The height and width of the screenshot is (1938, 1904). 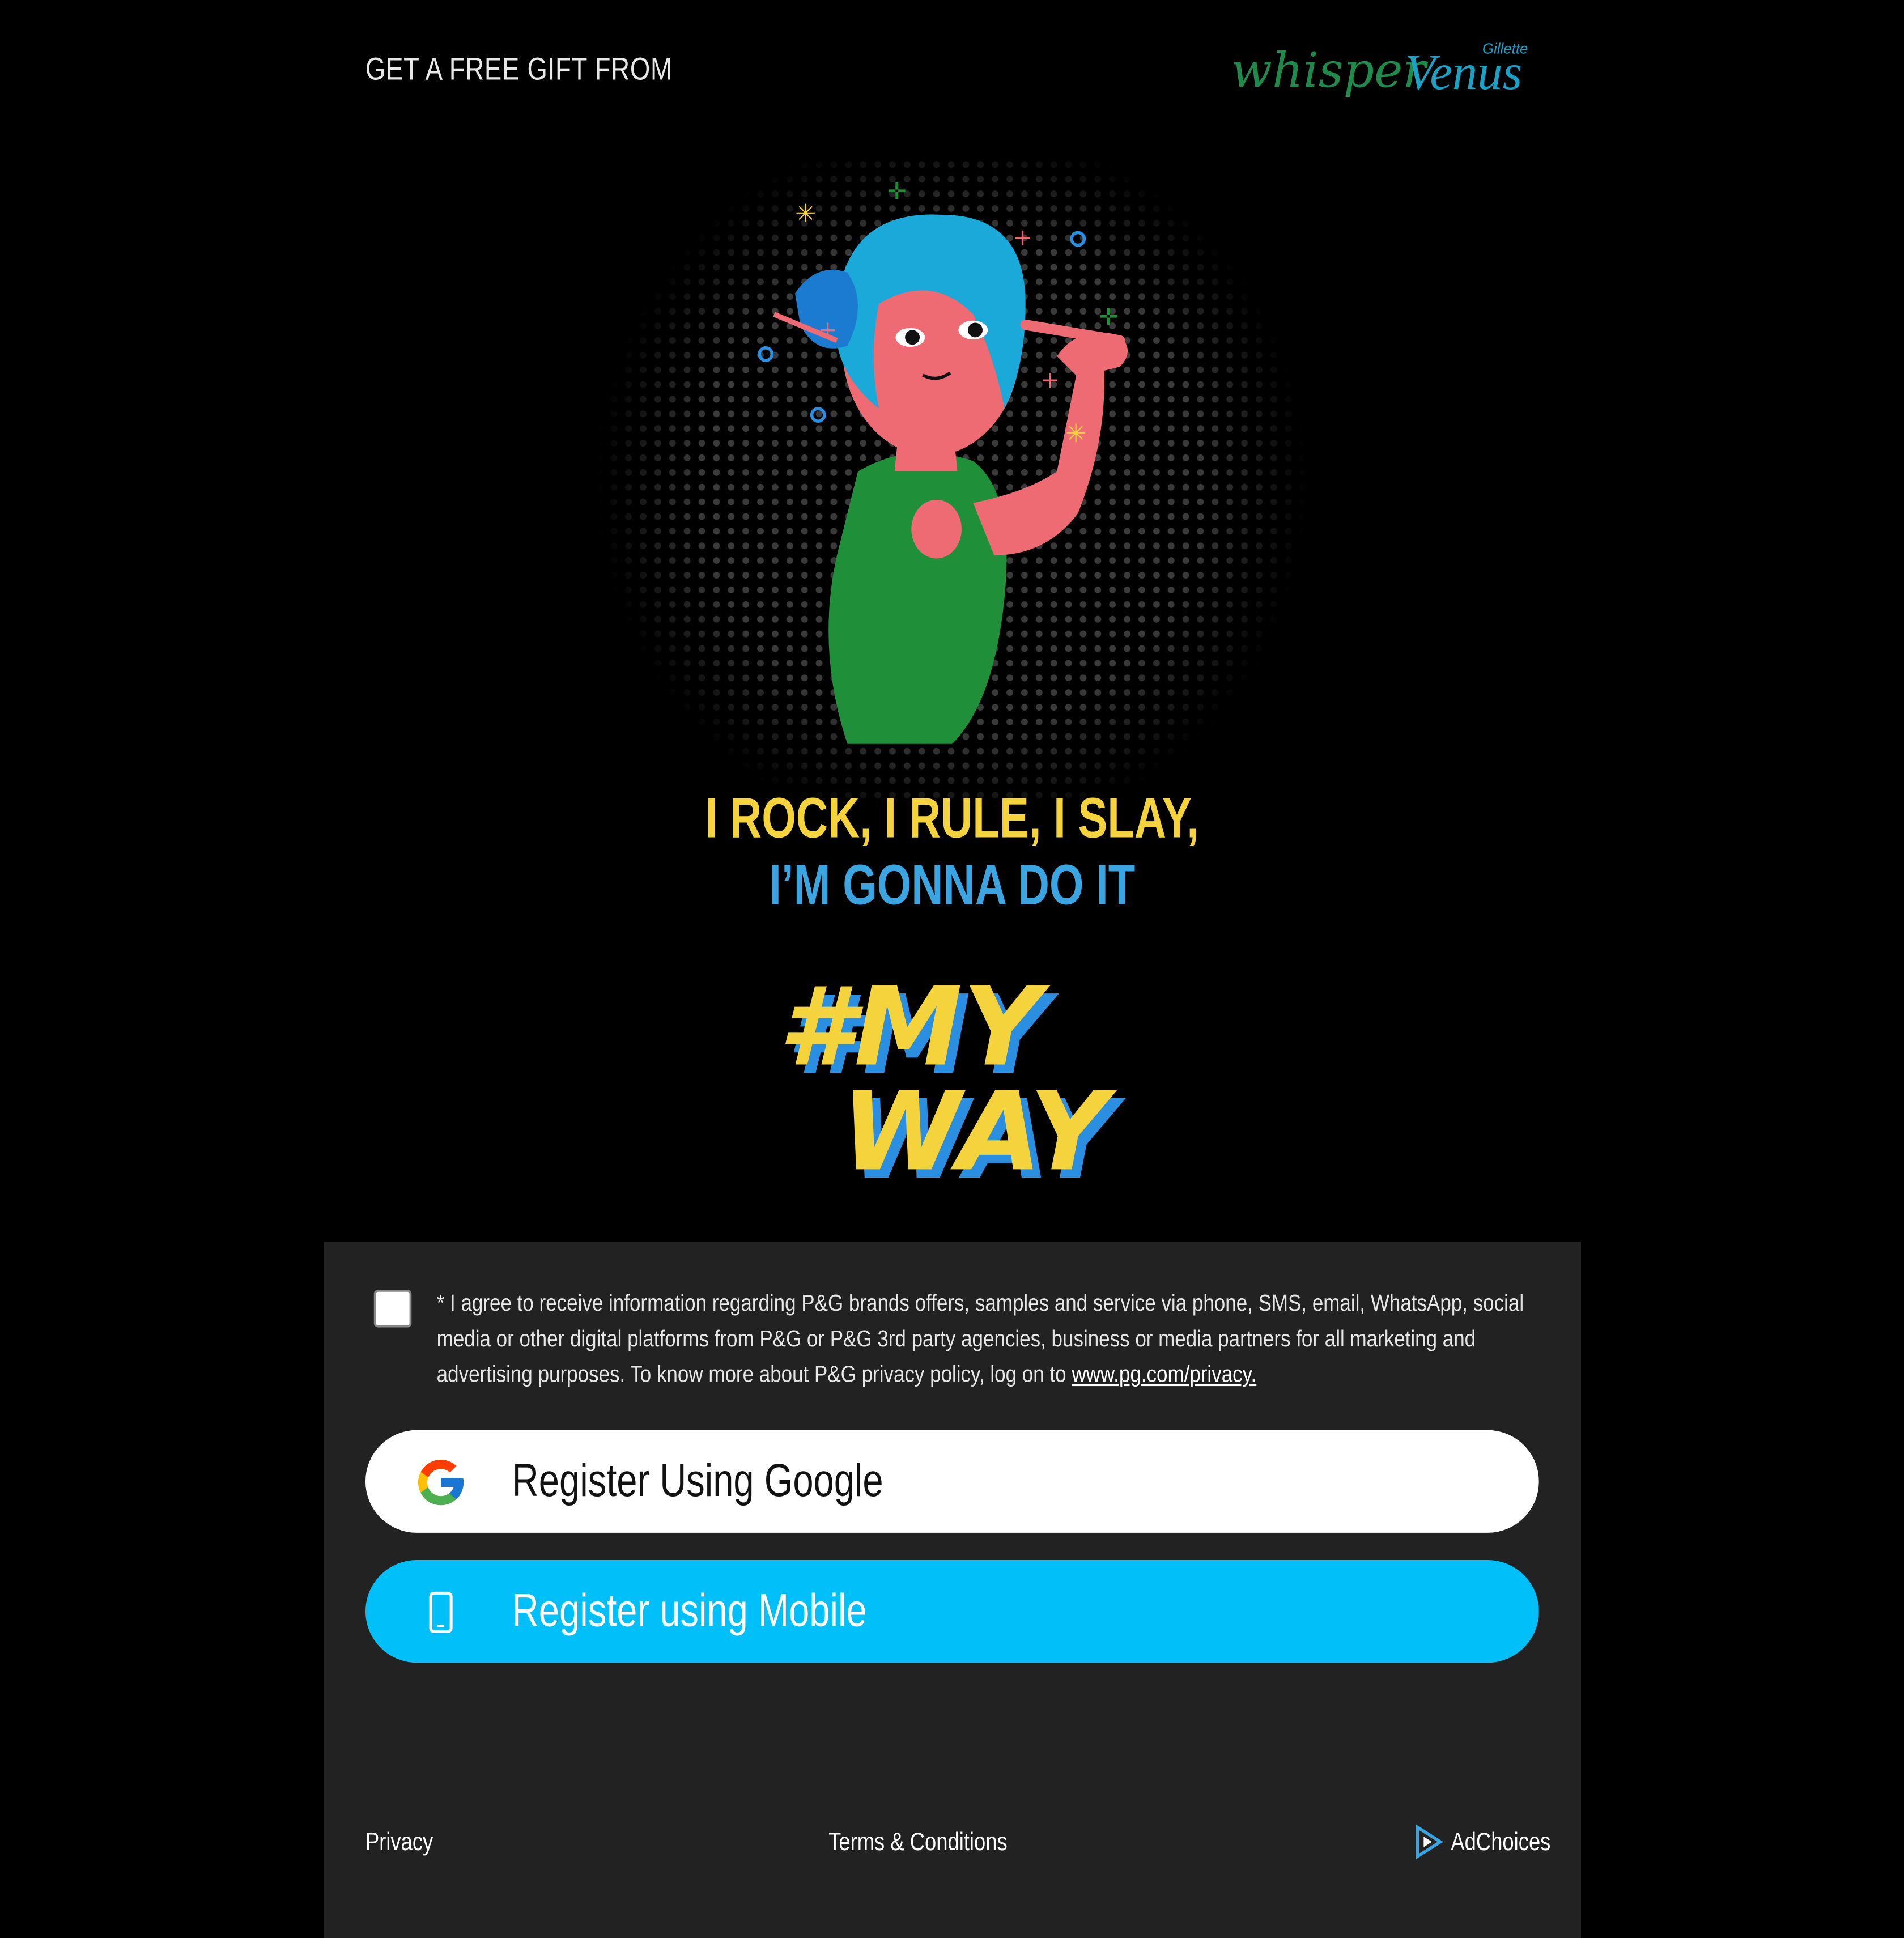 I want to click on consent-checkbox, so click(x=392, y=1308).